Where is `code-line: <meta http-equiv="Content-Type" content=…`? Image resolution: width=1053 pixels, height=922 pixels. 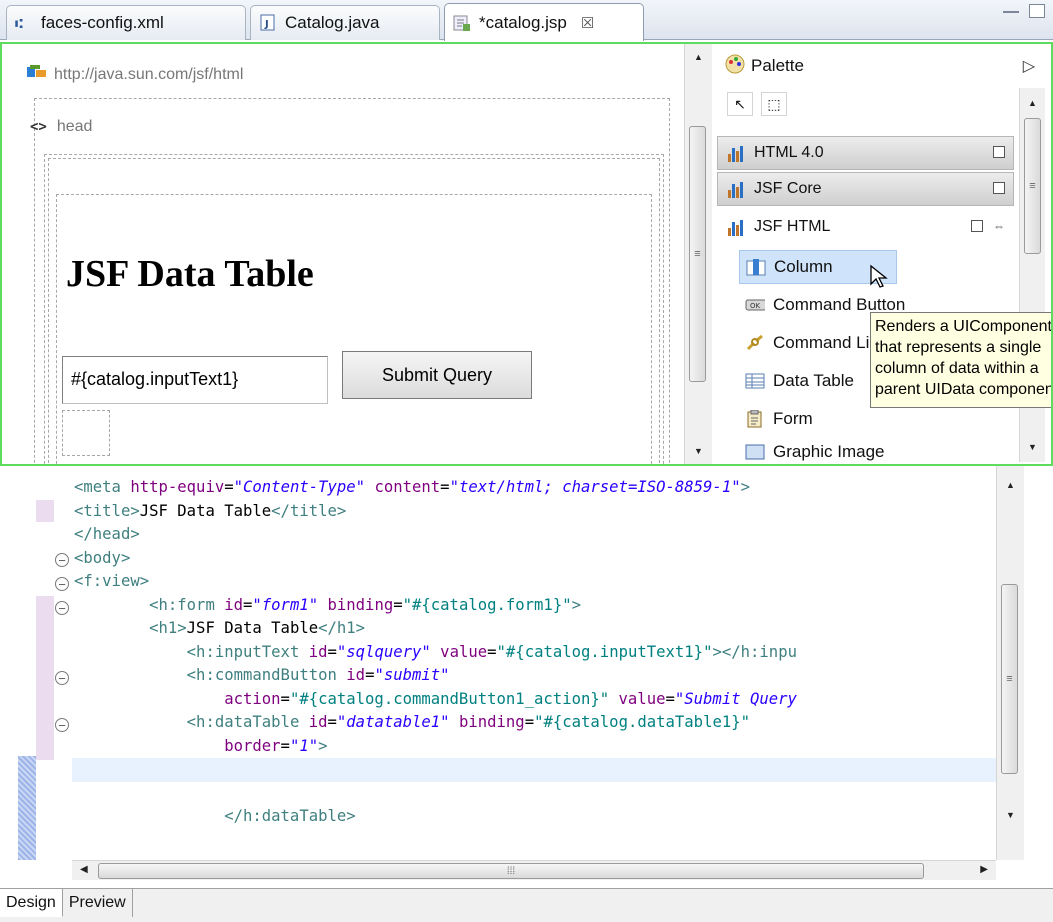
code-line: <meta http-equiv="Content-Type" content=… is located at coordinates (435, 488).